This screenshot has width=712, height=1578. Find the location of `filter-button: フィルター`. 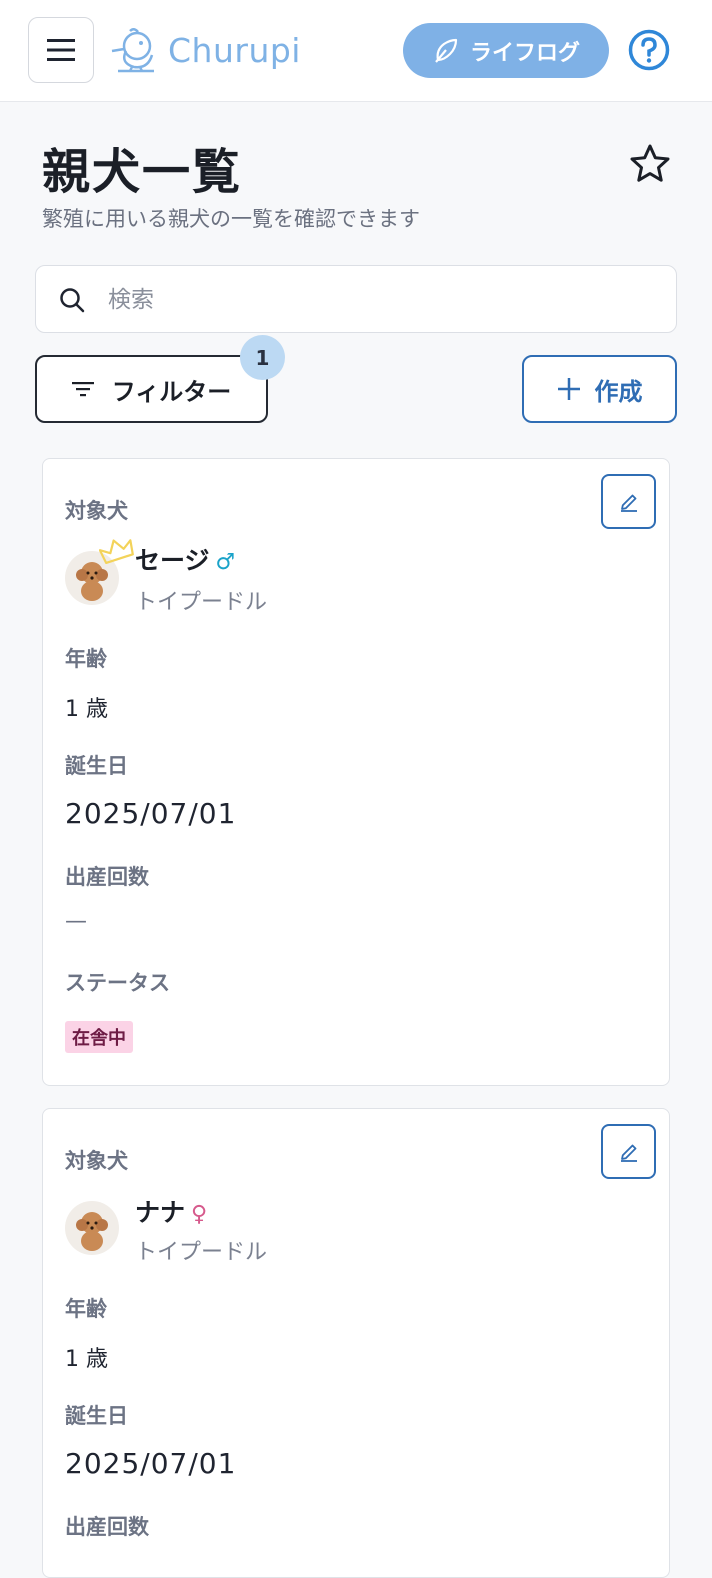

filter-button: フィルター is located at coordinates (151, 389).